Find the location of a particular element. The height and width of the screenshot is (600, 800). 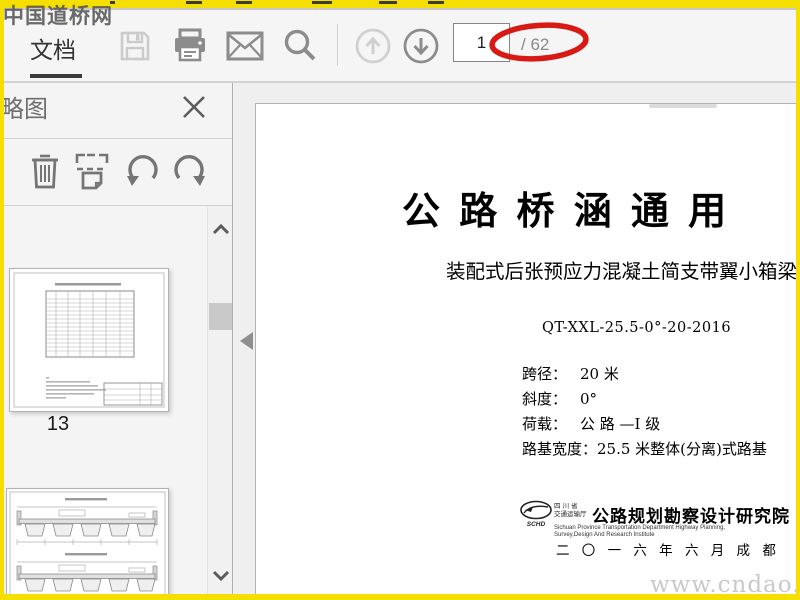

svg-text: SCHD is located at coordinates (536, 524).